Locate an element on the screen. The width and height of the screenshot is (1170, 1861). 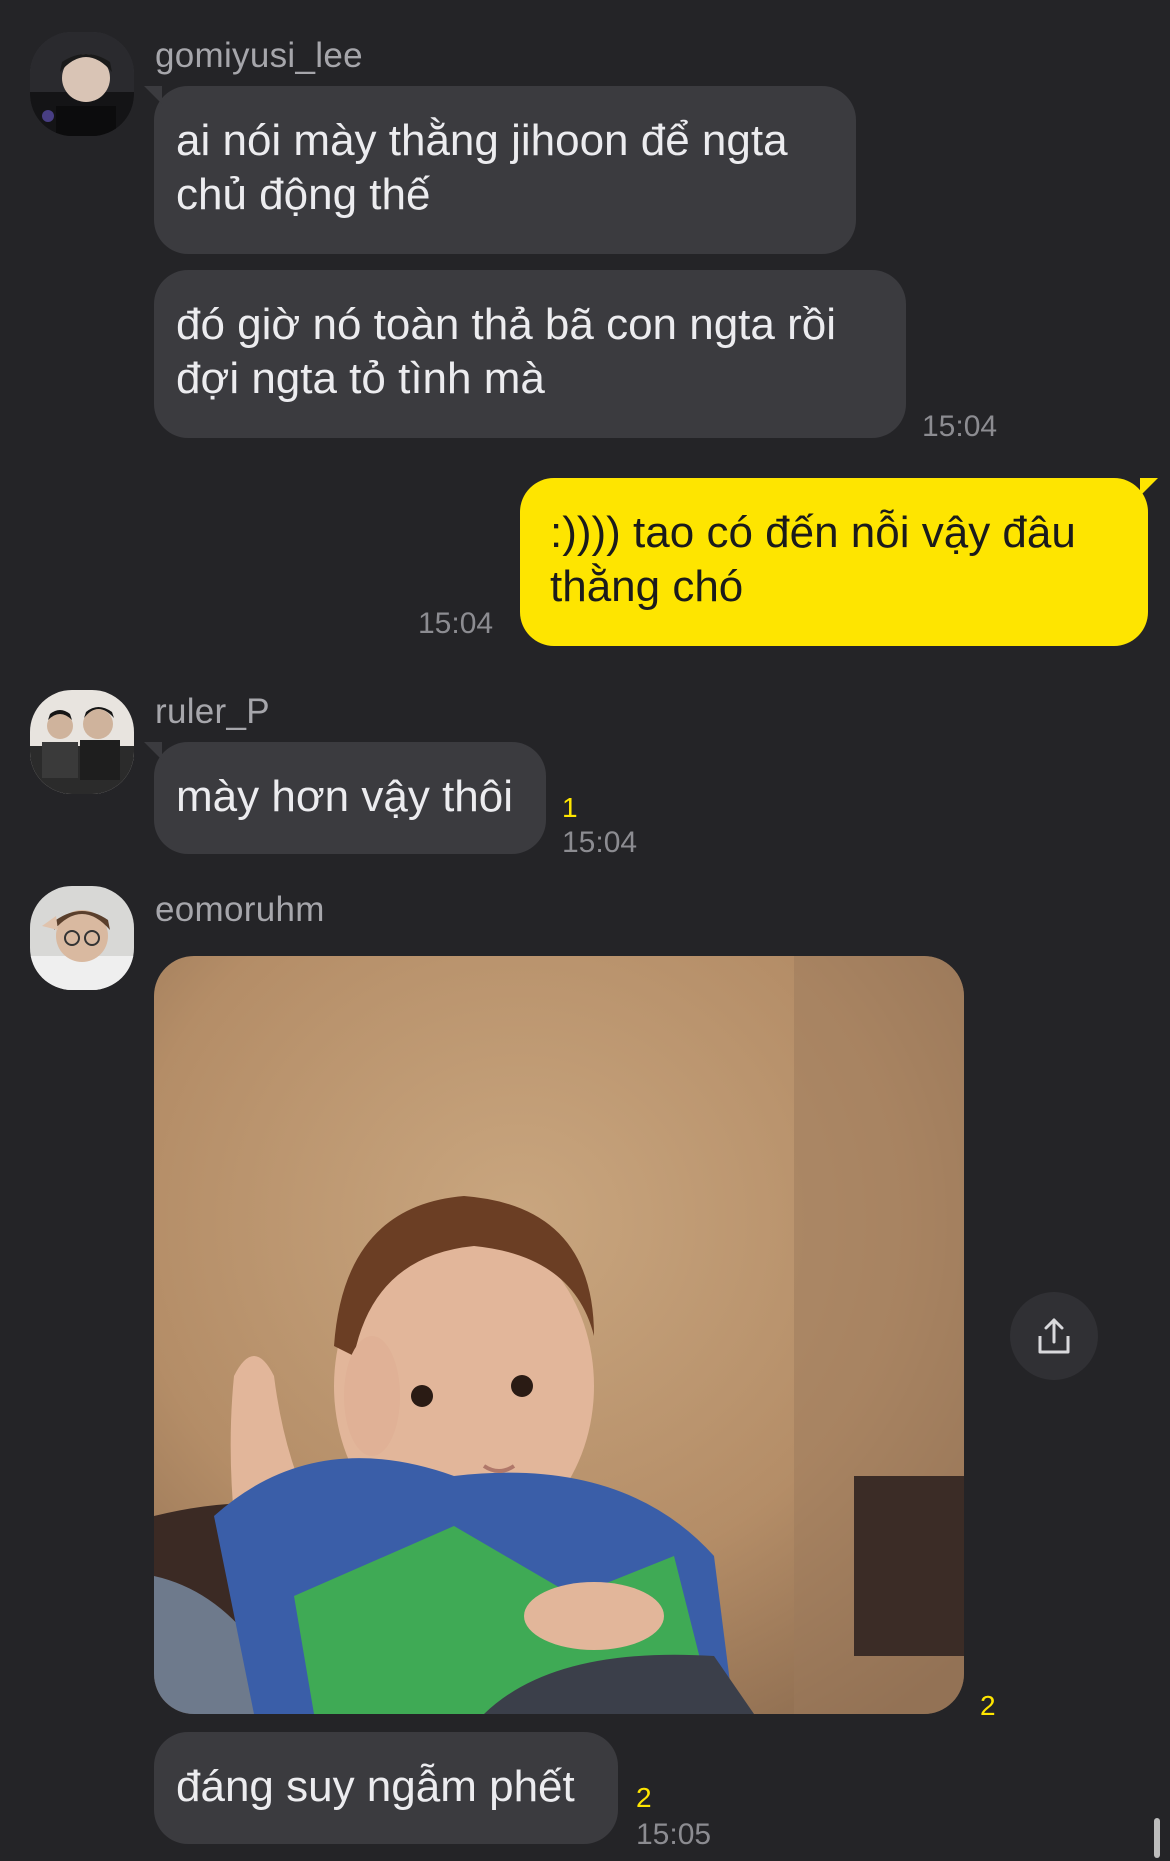
unread-count: 2 is located at coordinates (644, 1797).